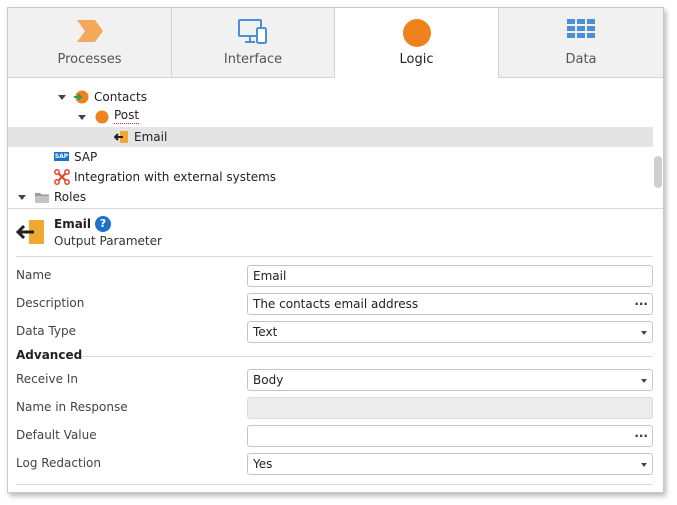 The height and width of the screenshot is (505, 677). What do you see at coordinates (46, 331) in the screenshot?
I see `data-type-label: Data Type` at bounding box center [46, 331].